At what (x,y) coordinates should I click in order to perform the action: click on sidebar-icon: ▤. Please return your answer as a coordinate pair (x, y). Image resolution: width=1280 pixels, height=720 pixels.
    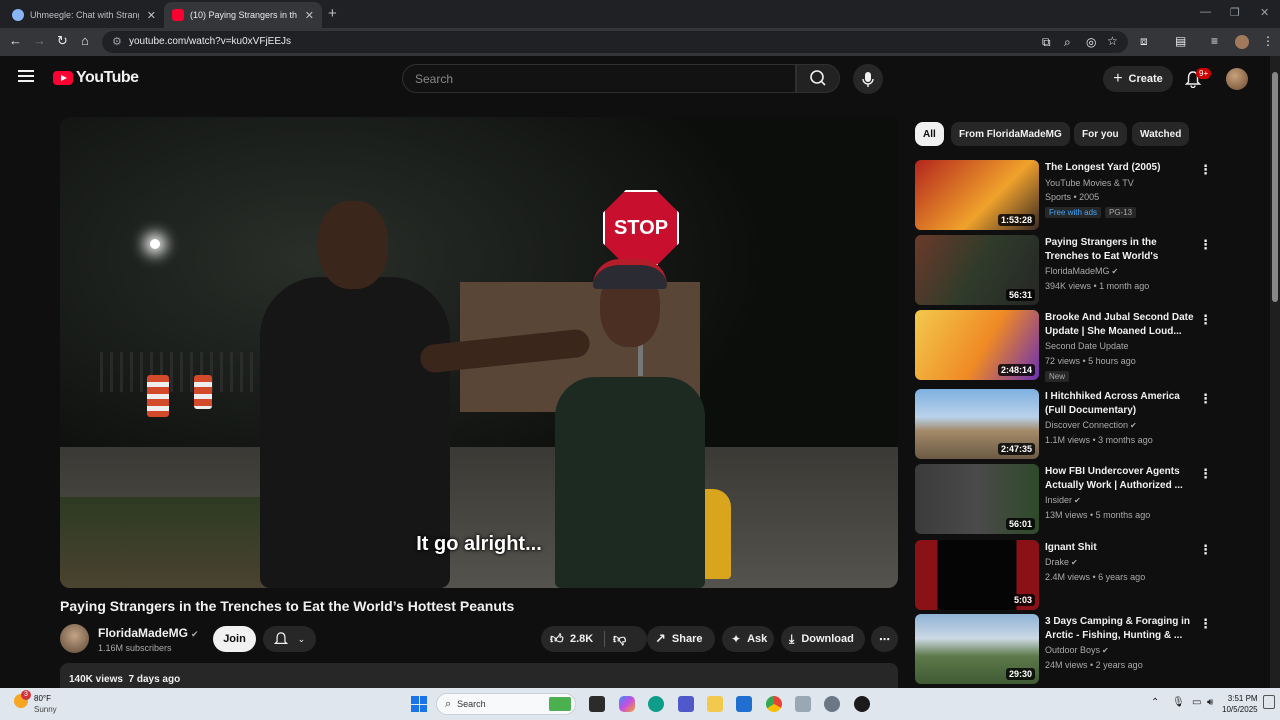
    Looking at the image, I should click on (1180, 41).